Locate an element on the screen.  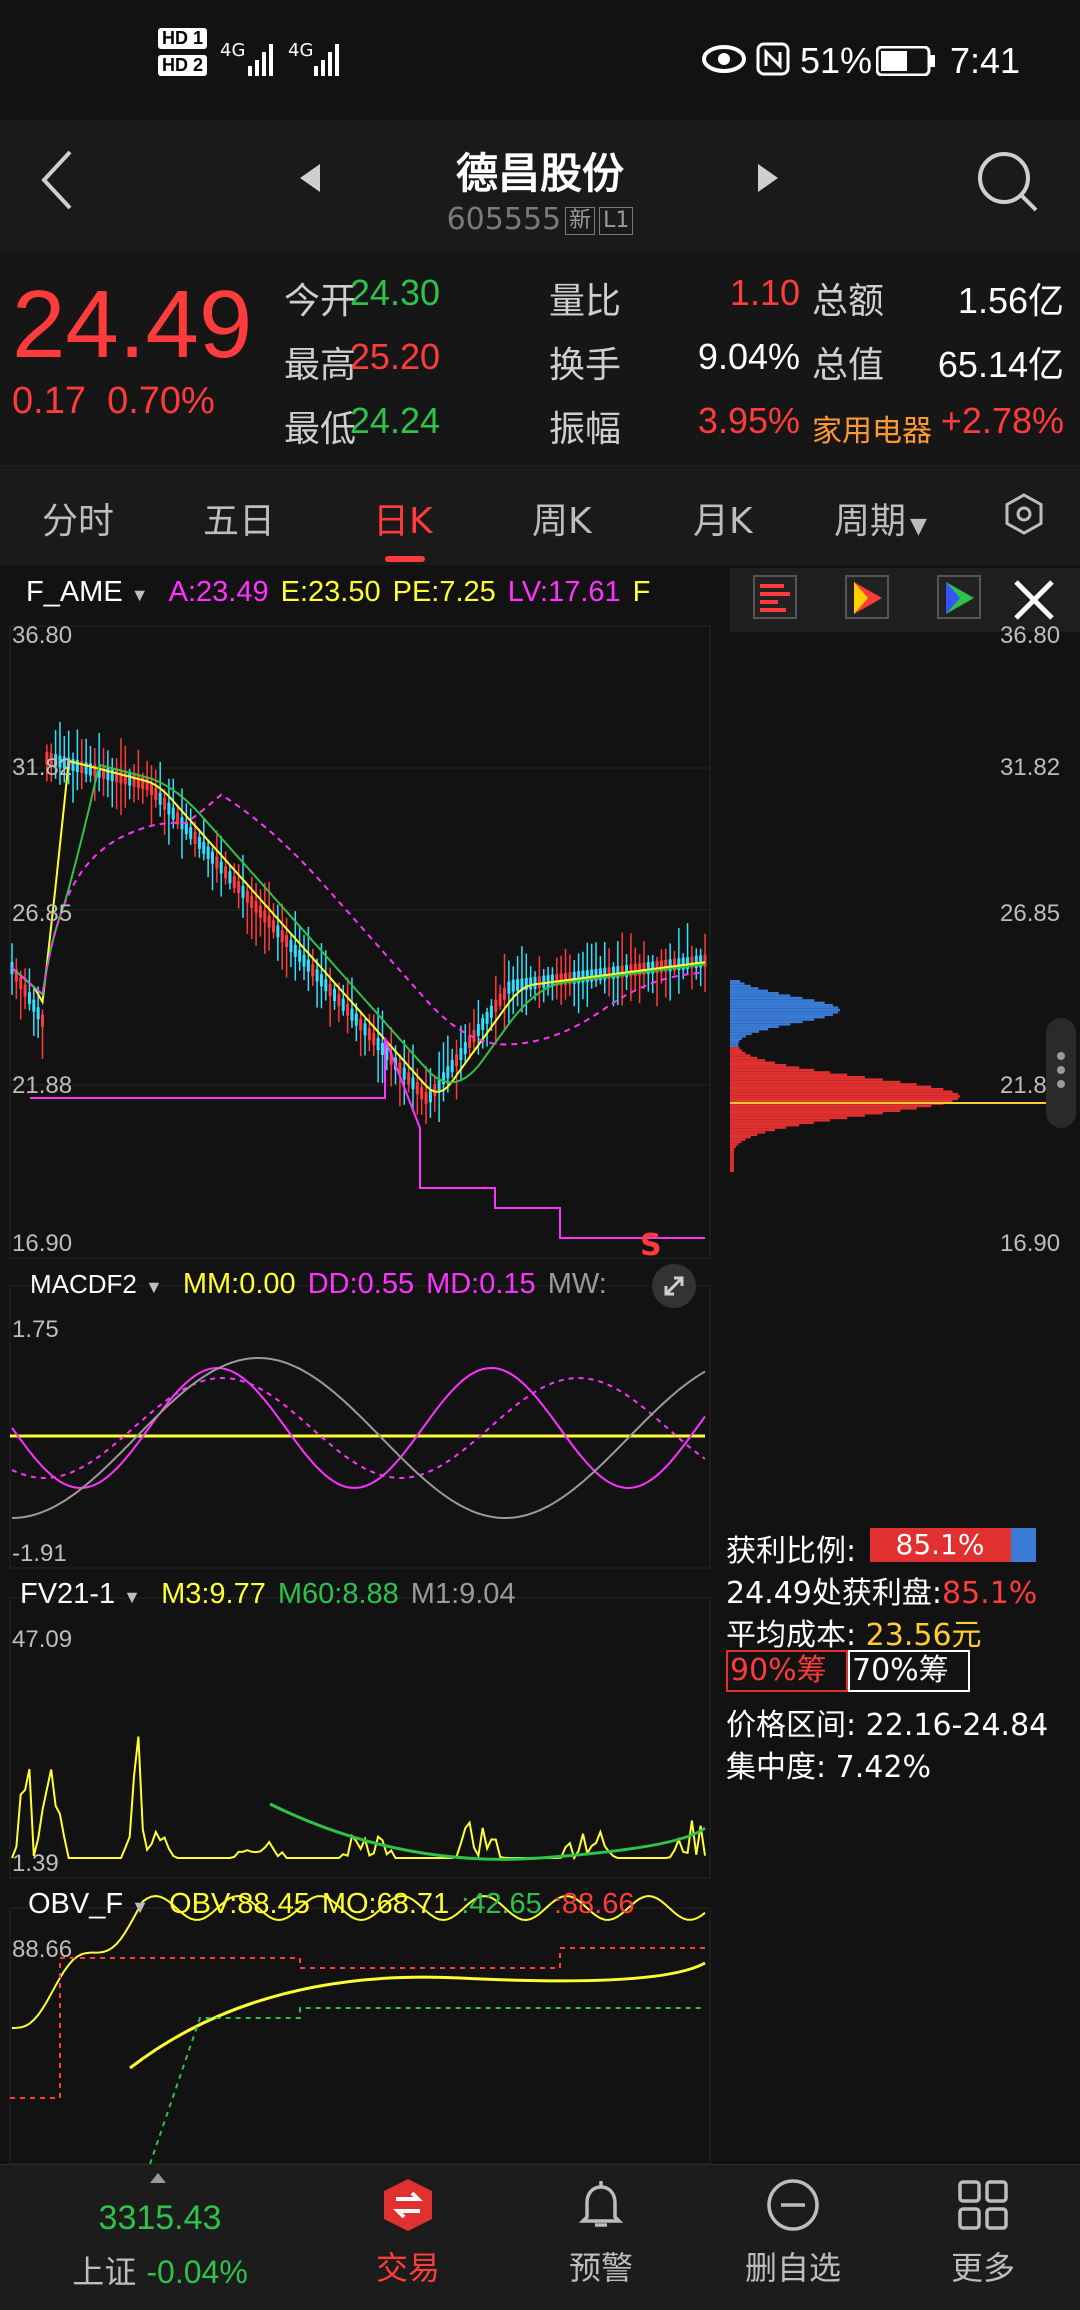
search-icon is located at coordinates (1008, 182).